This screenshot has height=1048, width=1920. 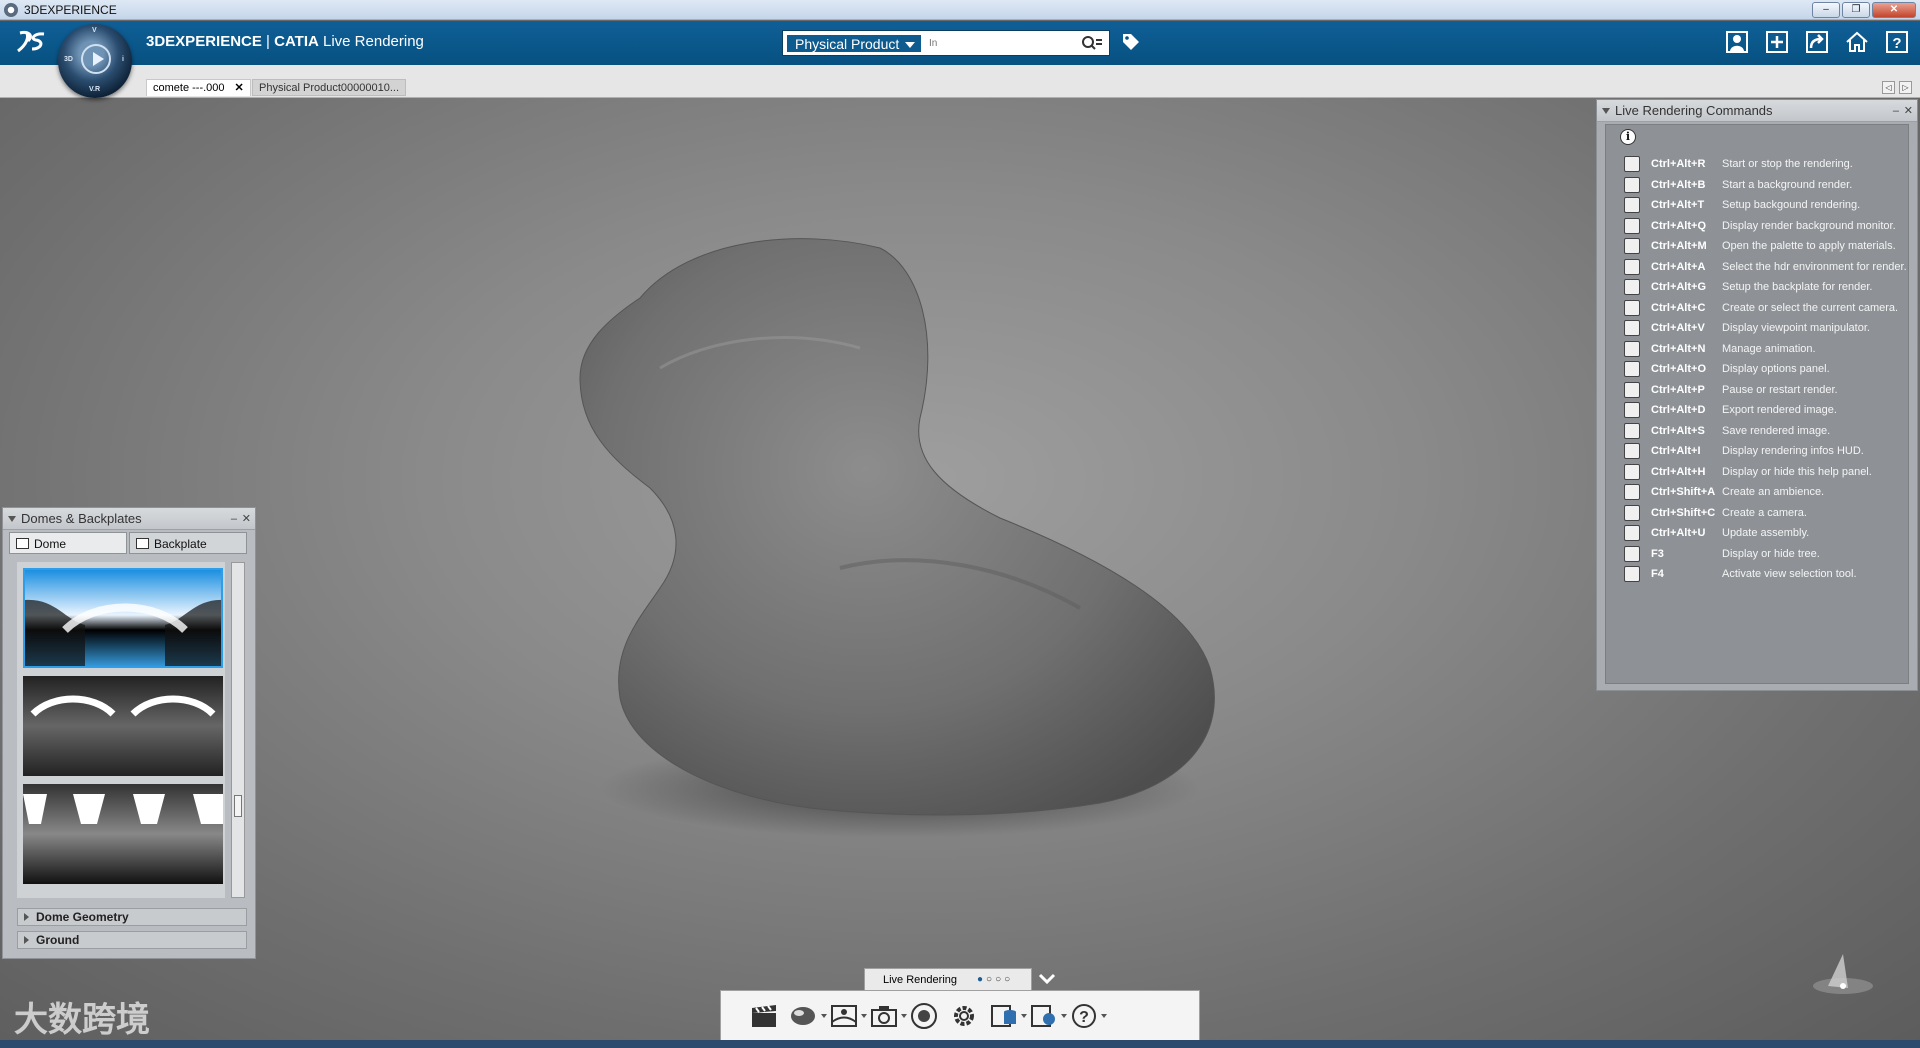 What do you see at coordinates (1763, 349) in the screenshot?
I see `command-row: Ctrl+Alt+N Manage animation.` at bounding box center [1763, 349].